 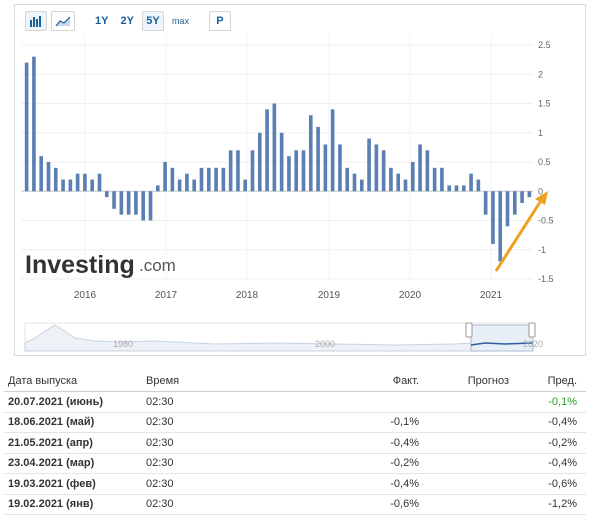 I want to click on row-actual: -0,6%, so click(x=404, y=504).